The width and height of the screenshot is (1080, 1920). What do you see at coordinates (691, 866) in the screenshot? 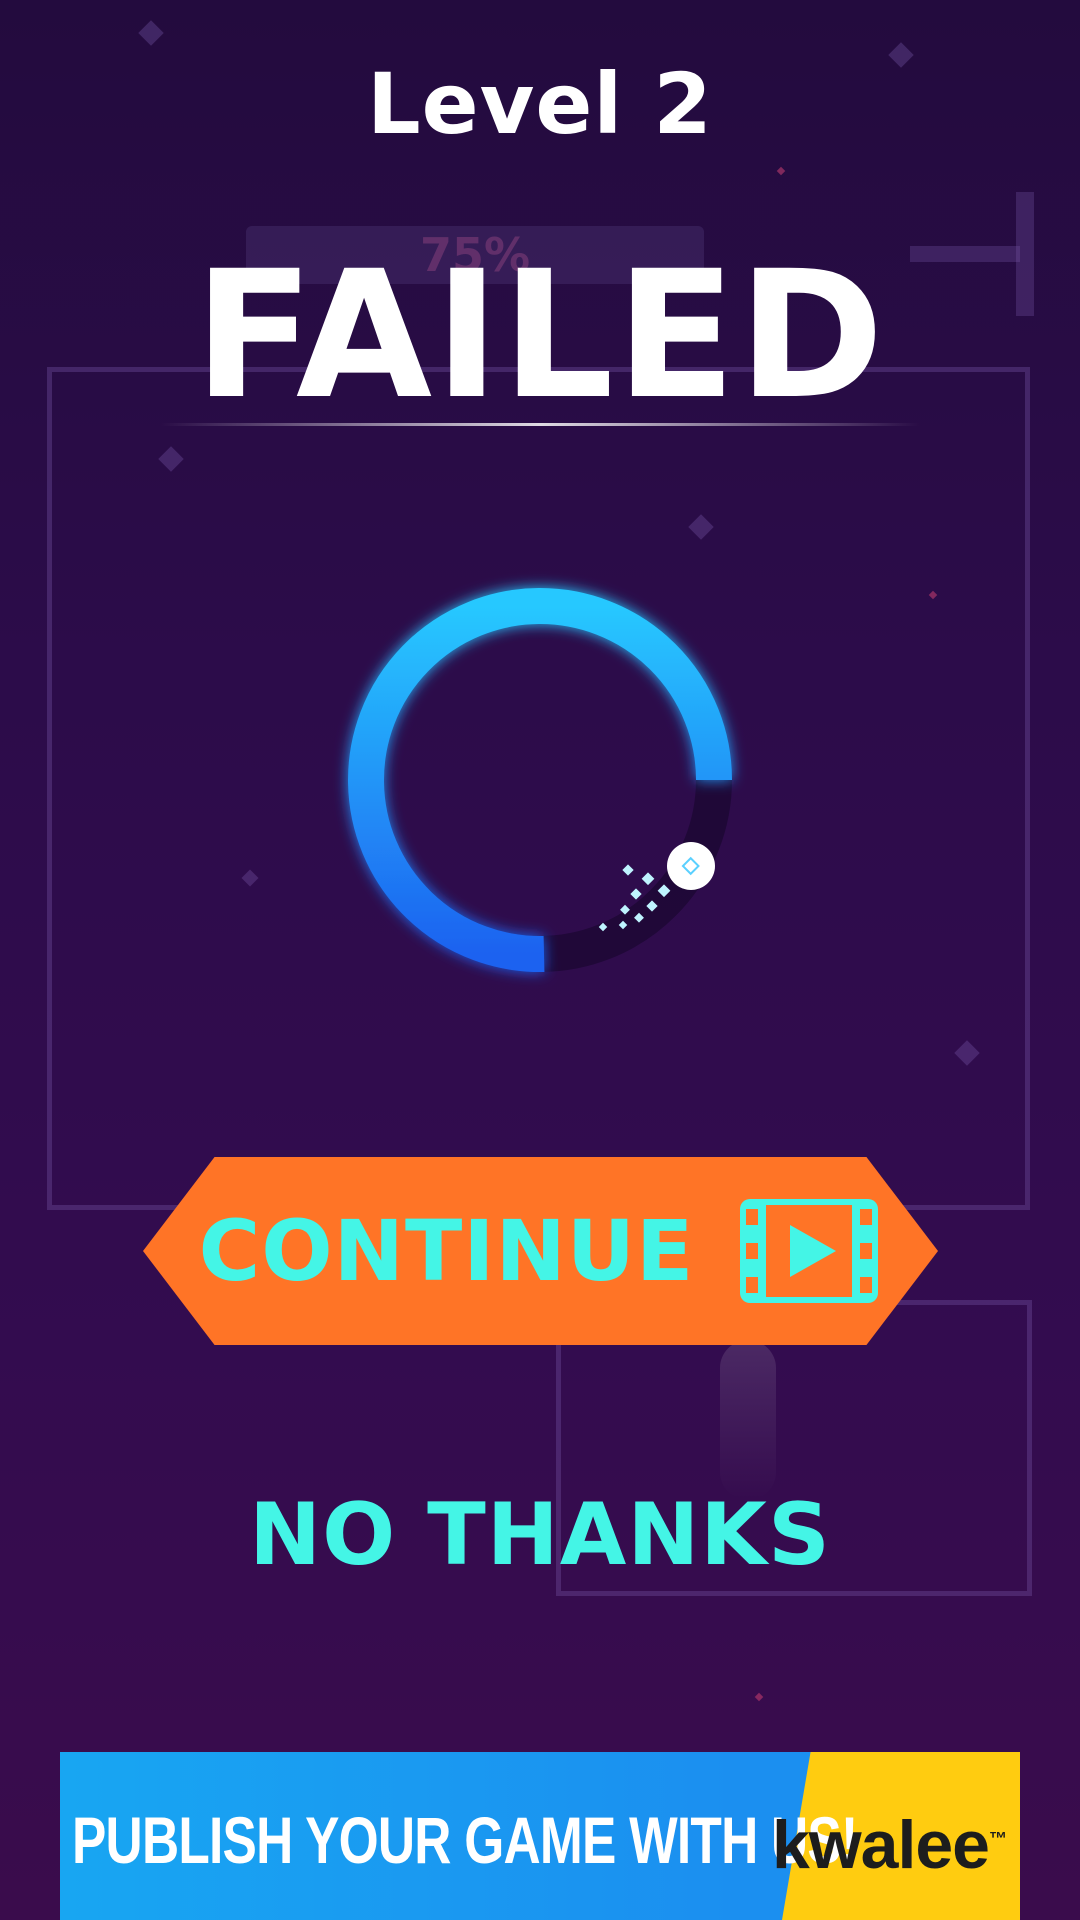
I see `ball-icon` at bounding box center [691, 866].